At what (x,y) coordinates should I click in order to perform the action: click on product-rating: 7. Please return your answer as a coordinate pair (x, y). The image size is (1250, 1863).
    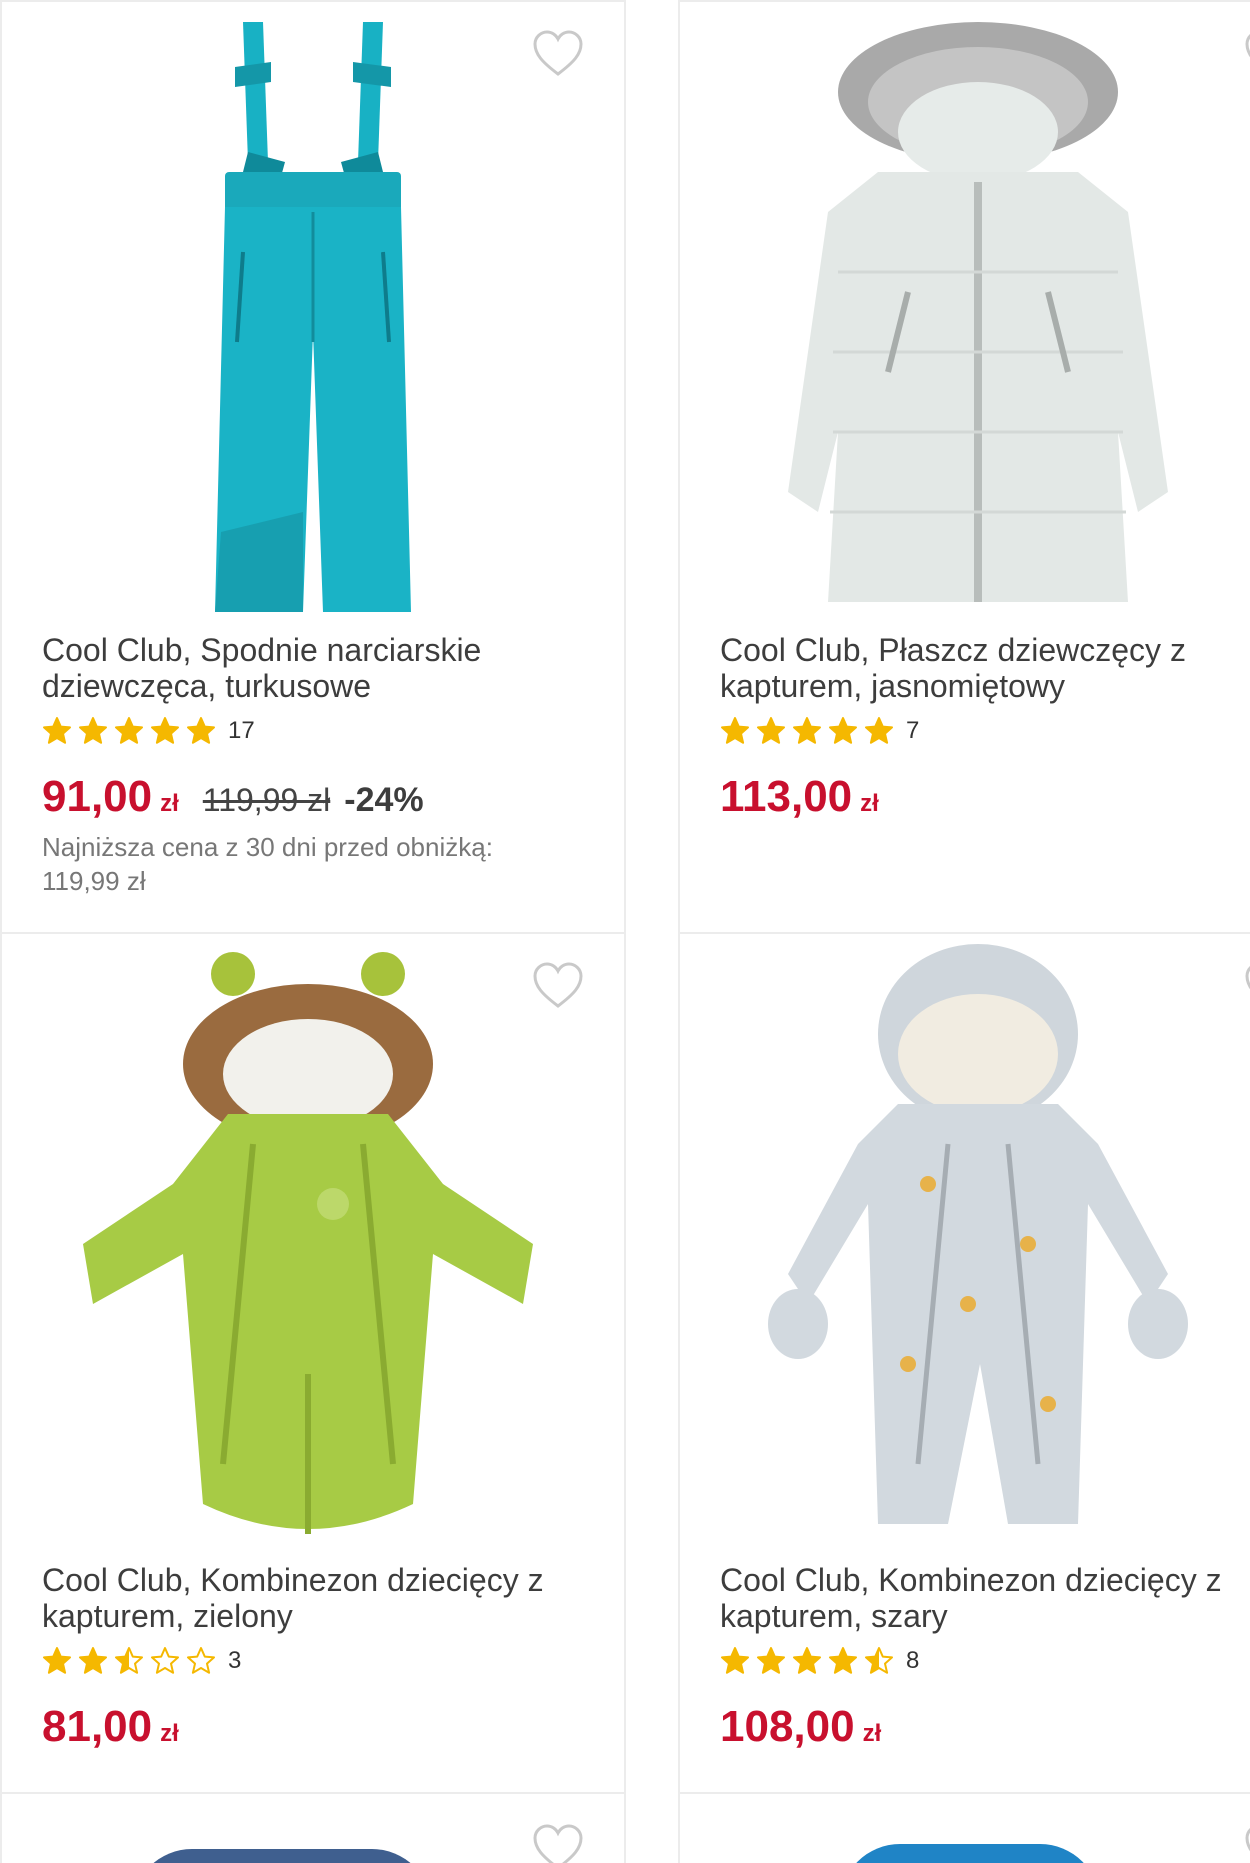
    Looking at the image, I should click on (819, 731).